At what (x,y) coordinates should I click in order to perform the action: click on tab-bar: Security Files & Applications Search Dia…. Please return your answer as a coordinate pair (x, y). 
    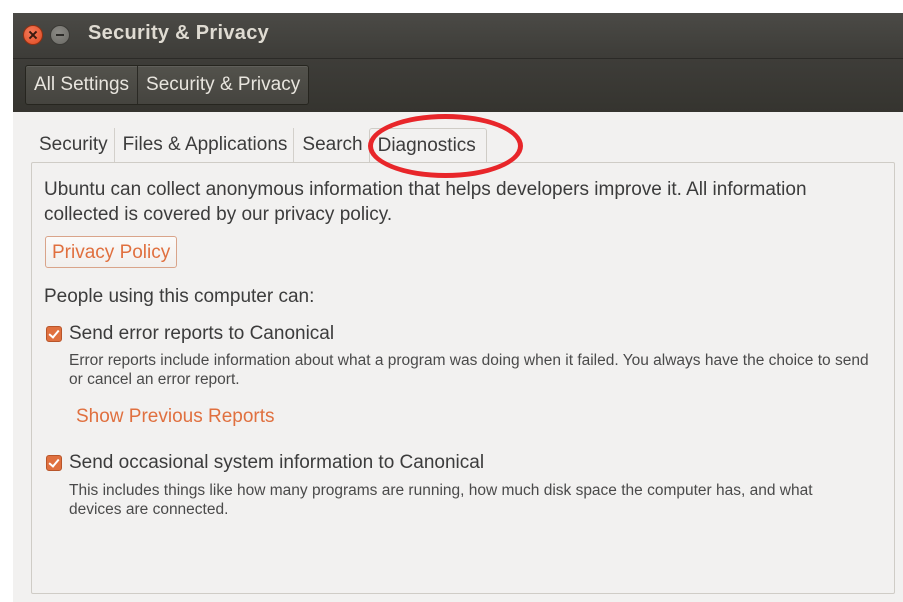
    Looking at the image, I should click on (259, 146).